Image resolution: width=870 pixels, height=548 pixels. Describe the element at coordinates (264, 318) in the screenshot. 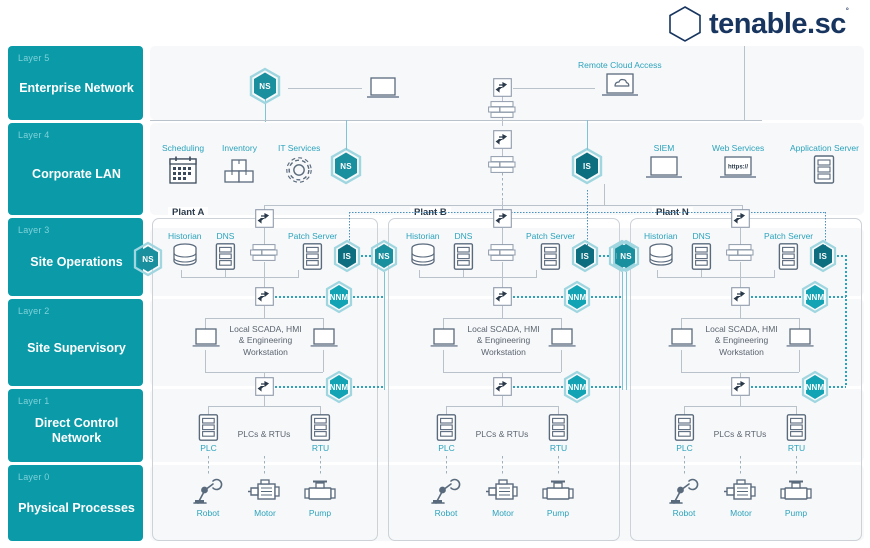

I see `plant-a-sup-bus` at that location.